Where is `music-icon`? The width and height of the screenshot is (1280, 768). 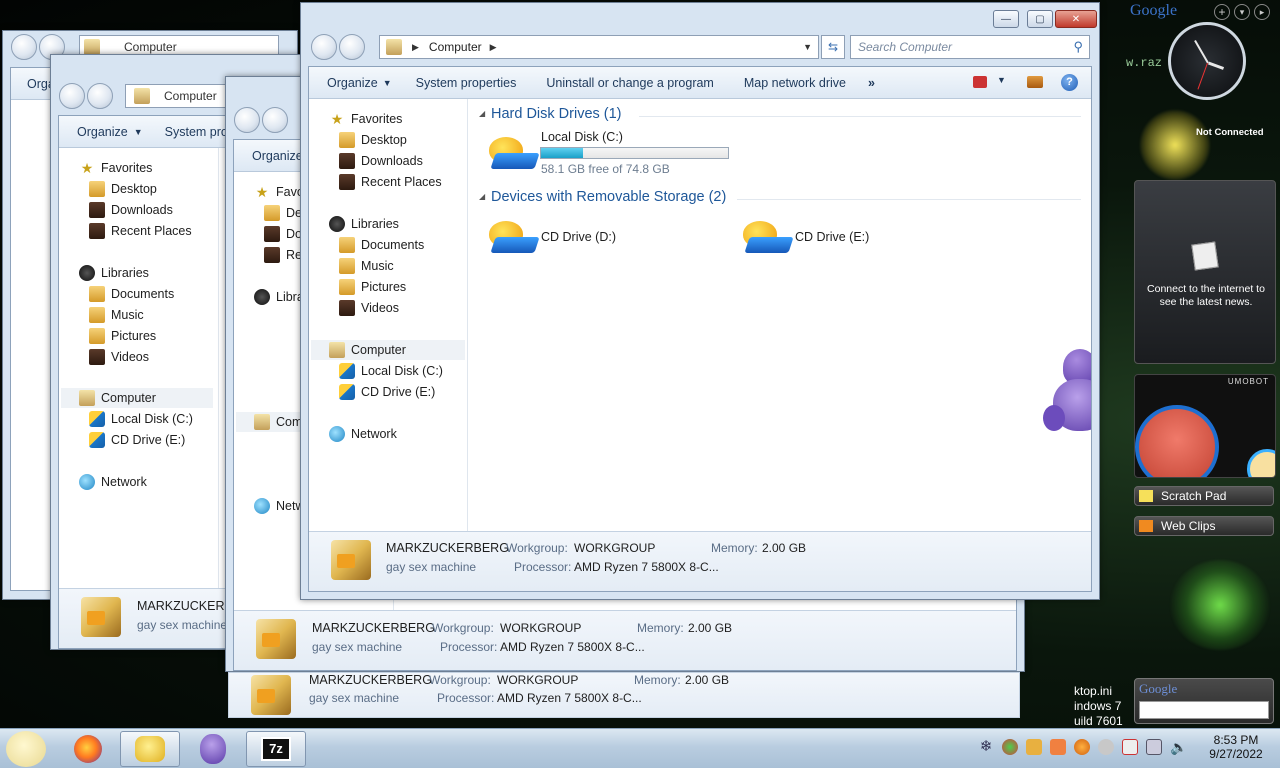
music-icon is located at coordinates (347, 266).